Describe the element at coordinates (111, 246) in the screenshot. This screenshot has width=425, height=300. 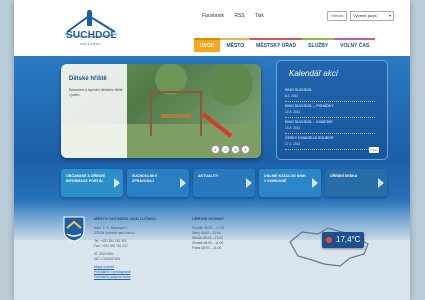
I see `footer-fax: Fax: +420 384 781 317` at that location.